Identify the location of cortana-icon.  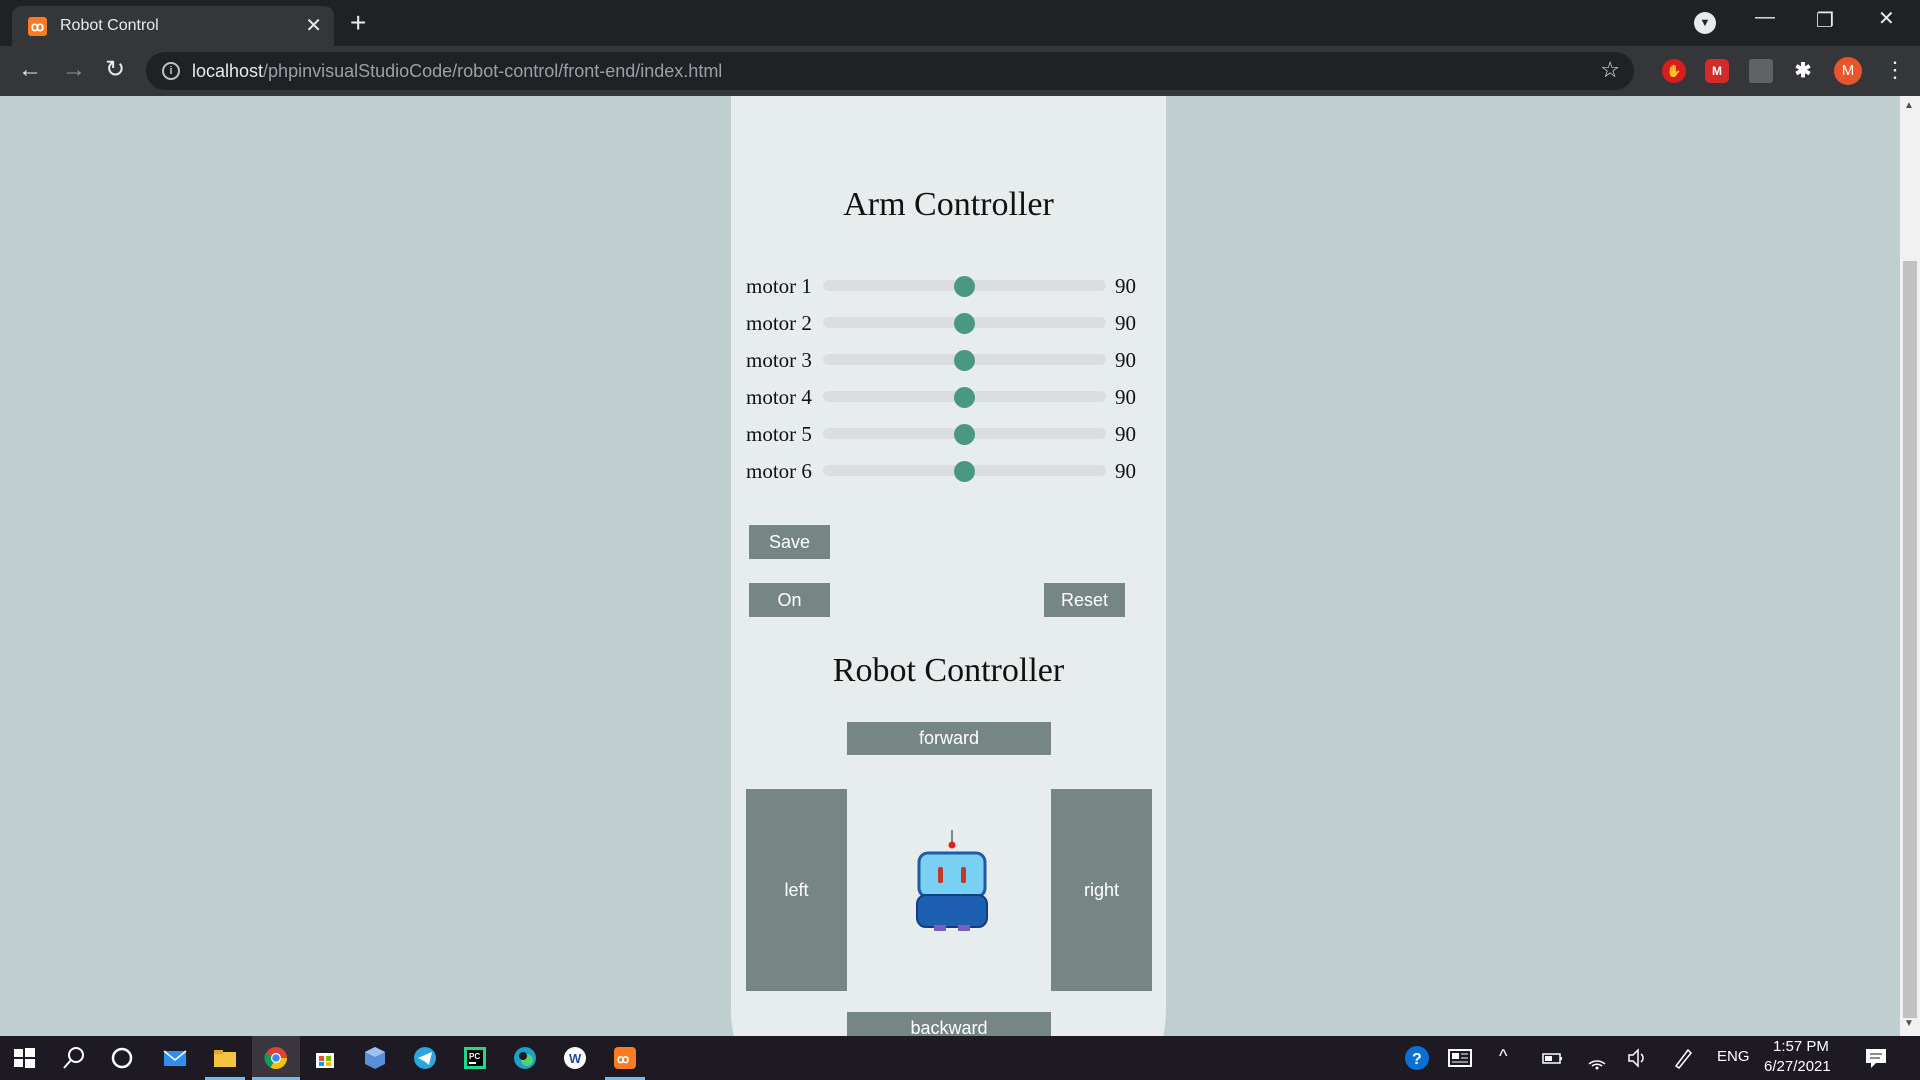
(122, 1058).